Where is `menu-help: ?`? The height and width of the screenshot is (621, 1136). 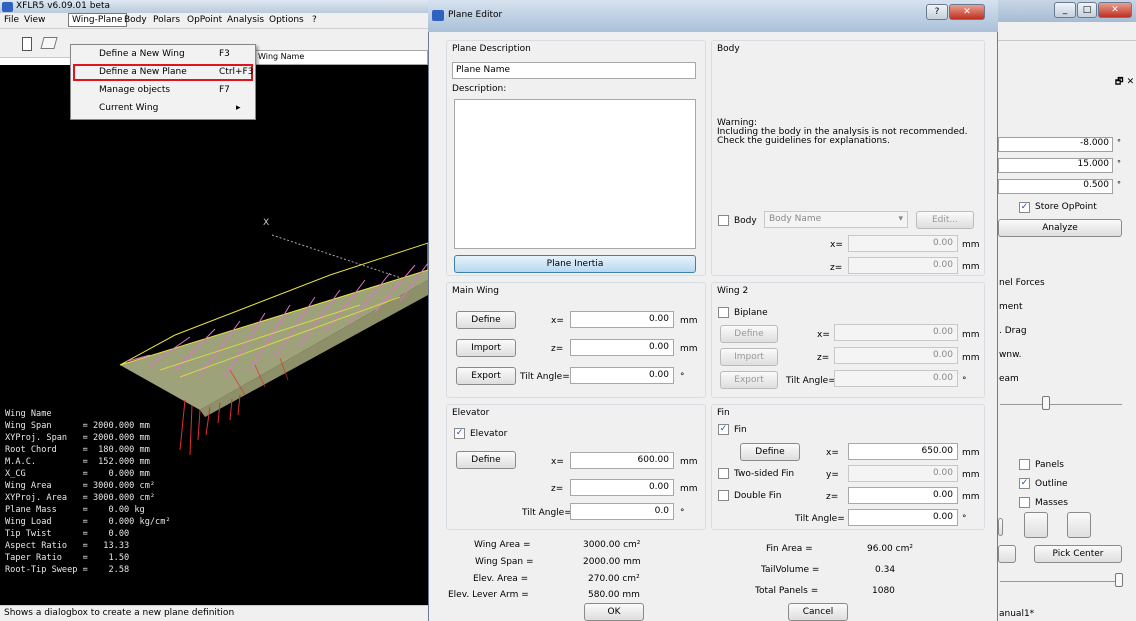
menu-help: ? is located at coordinates (314, 20).